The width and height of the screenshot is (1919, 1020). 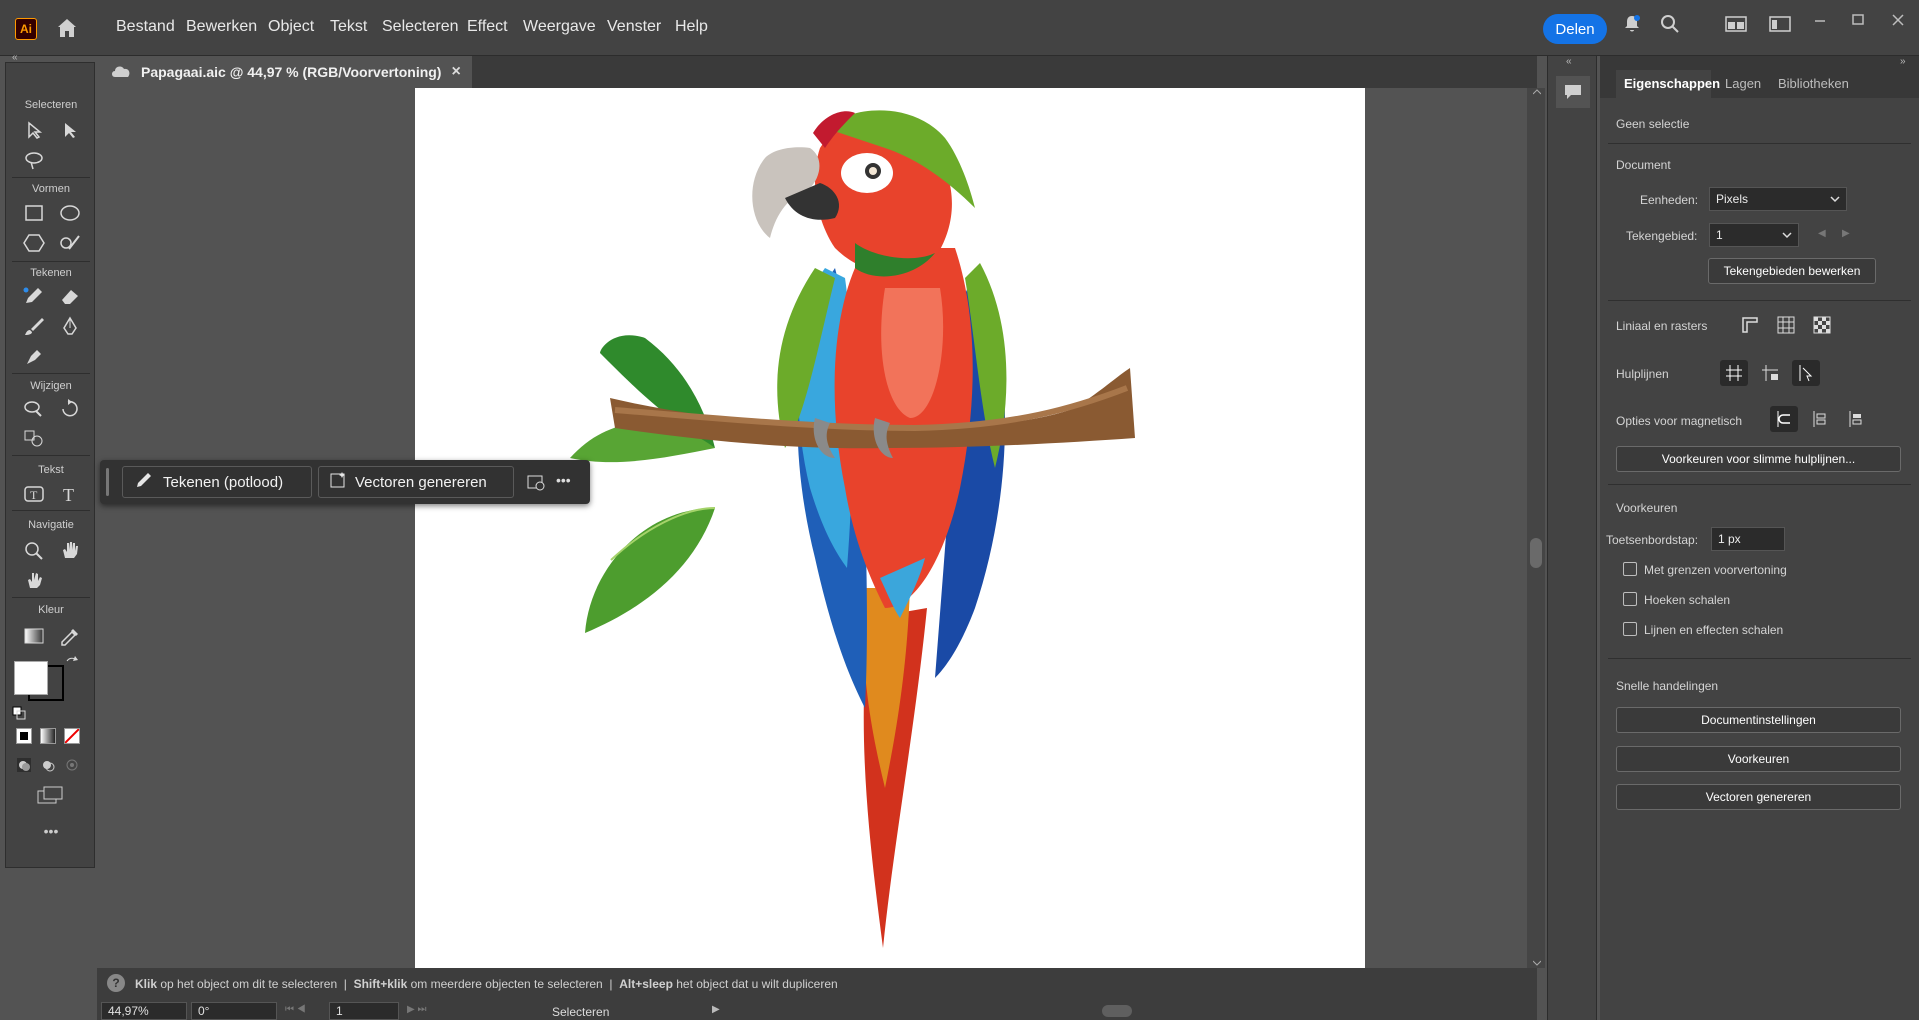 What do you see at coordinates (221, 27) in the screenshot?
I see `menu-bewerken: Bewerken` at bounding box center [221, 27].